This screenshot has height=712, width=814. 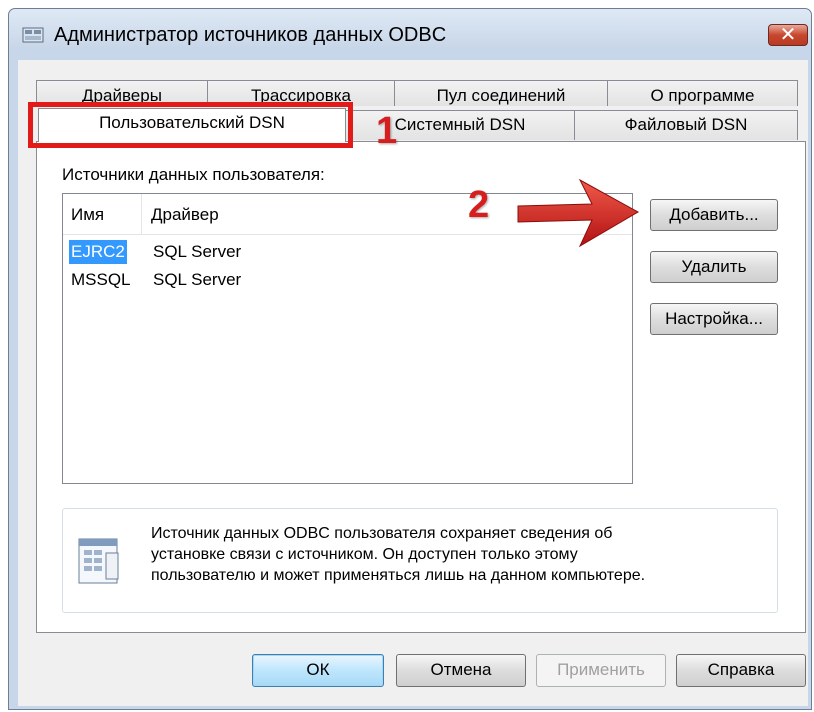 I want to click on window-title: Администратор источников данных ODBC, so click(x=250, y=35).